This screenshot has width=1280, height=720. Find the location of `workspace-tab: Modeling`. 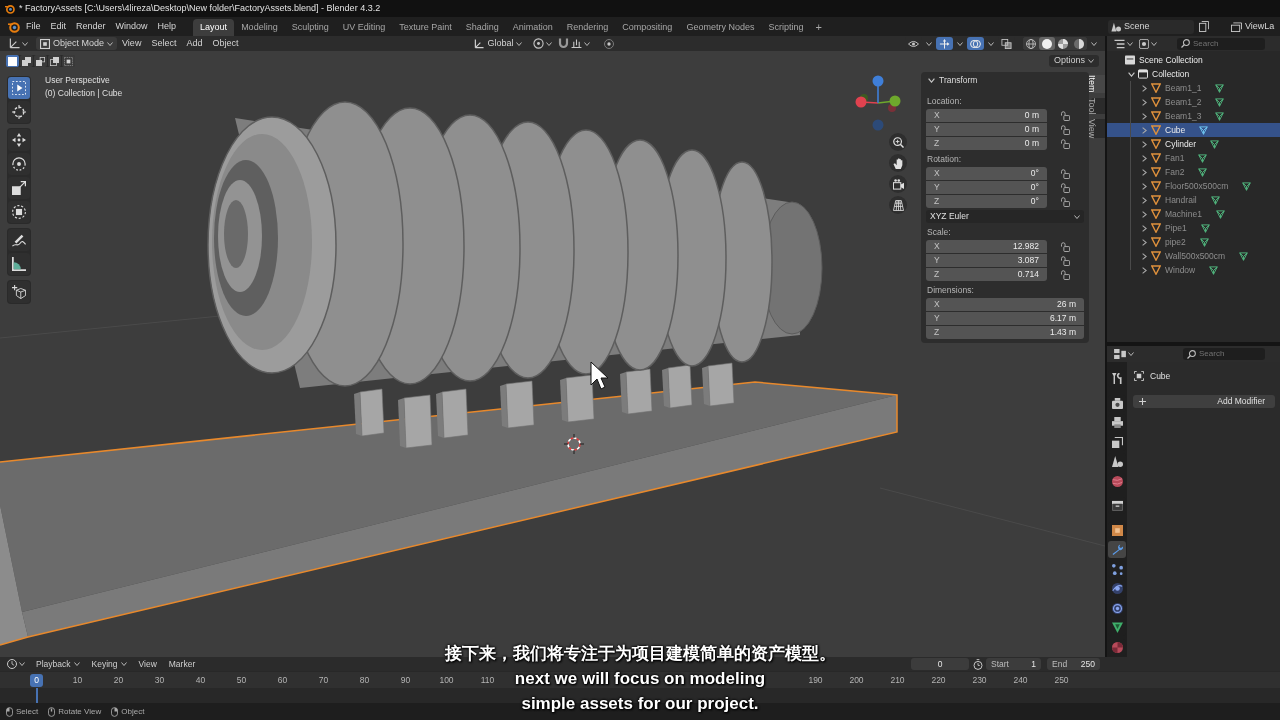

workspace-tab: Modeling is located at coordinates (259, 27).